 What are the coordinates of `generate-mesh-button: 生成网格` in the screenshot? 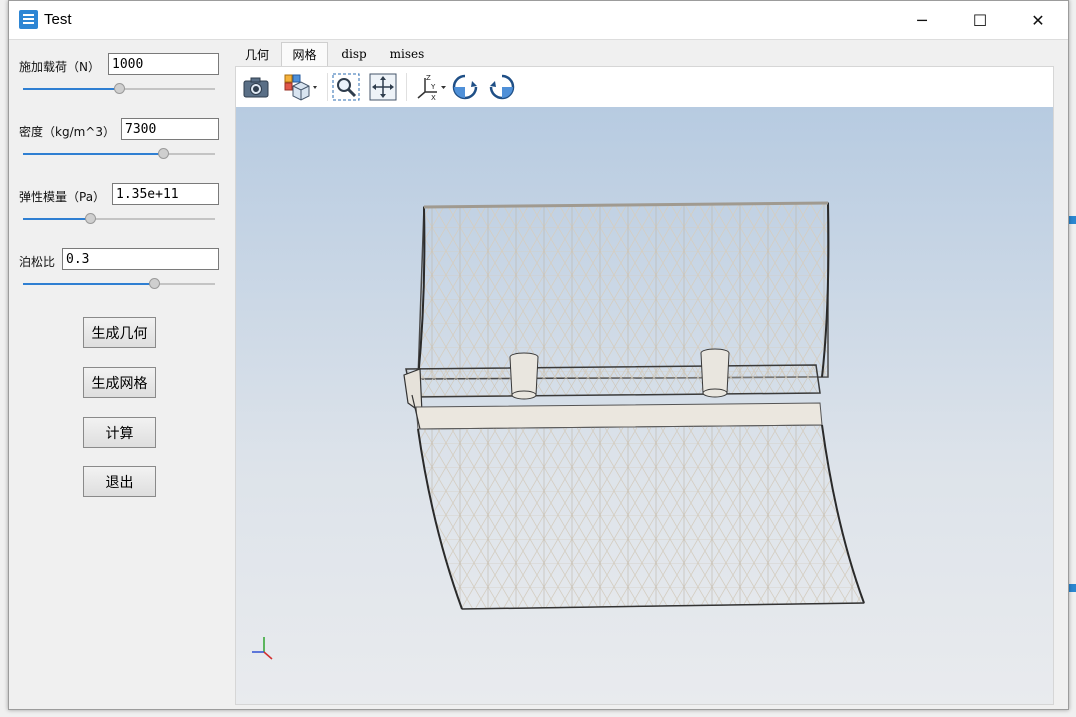 It's located at (119, 382).